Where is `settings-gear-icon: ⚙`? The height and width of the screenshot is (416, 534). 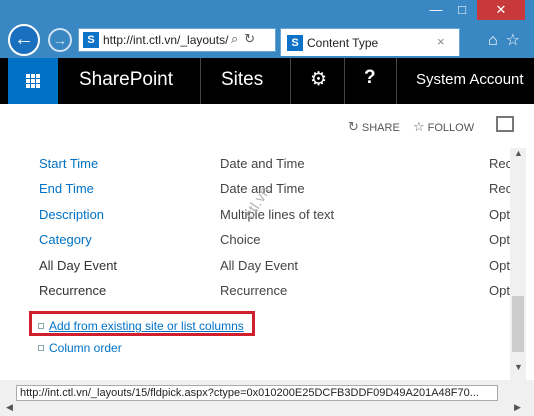
settings-gear-icon: ⚙ is located at coordinates (318, 79).